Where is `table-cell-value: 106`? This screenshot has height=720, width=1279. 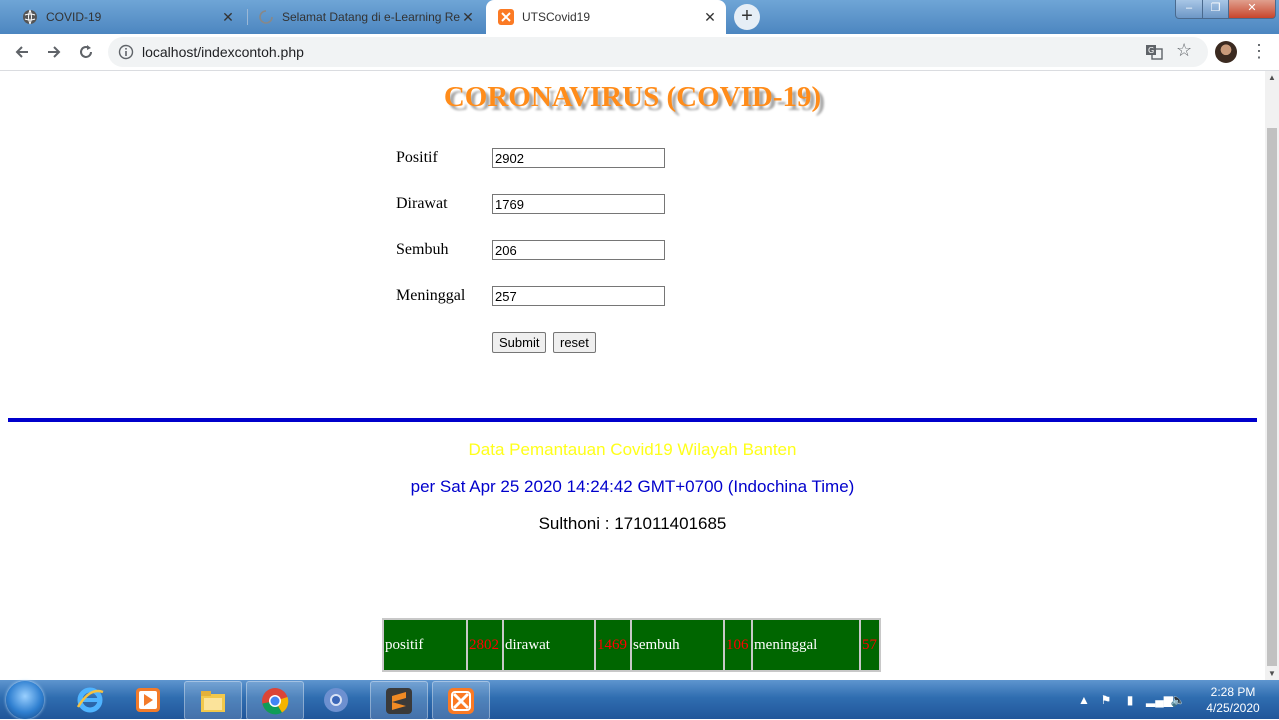
table-cell-value: 106 is located at coordinates (738, 645).